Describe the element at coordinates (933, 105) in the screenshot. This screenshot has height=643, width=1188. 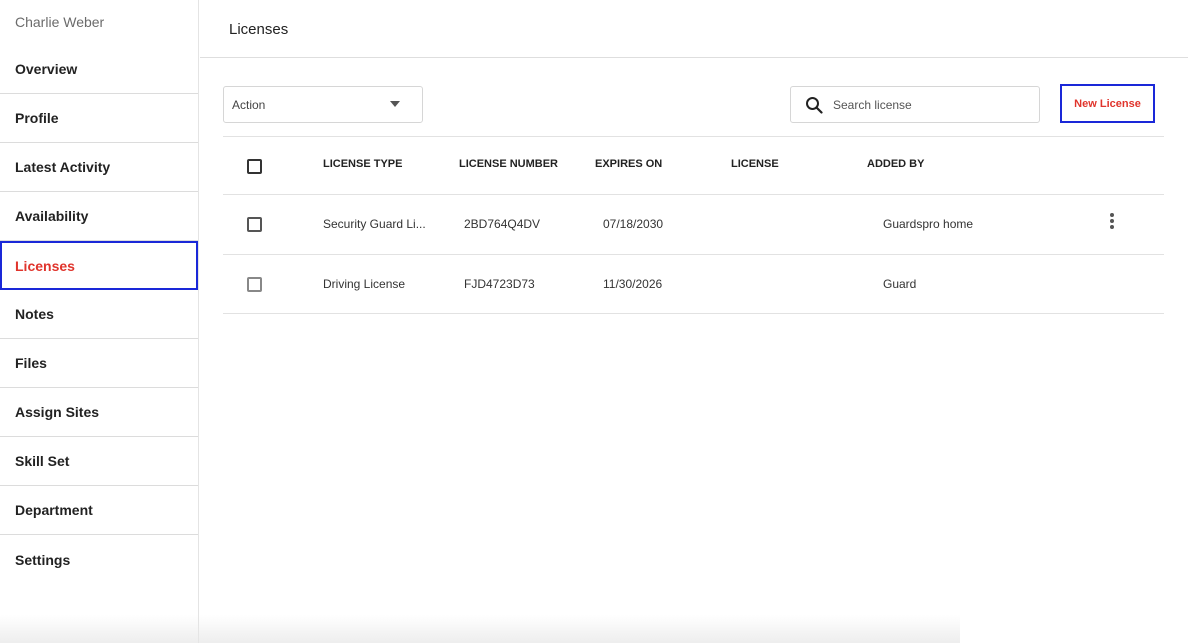
I see `search-input` at that location.